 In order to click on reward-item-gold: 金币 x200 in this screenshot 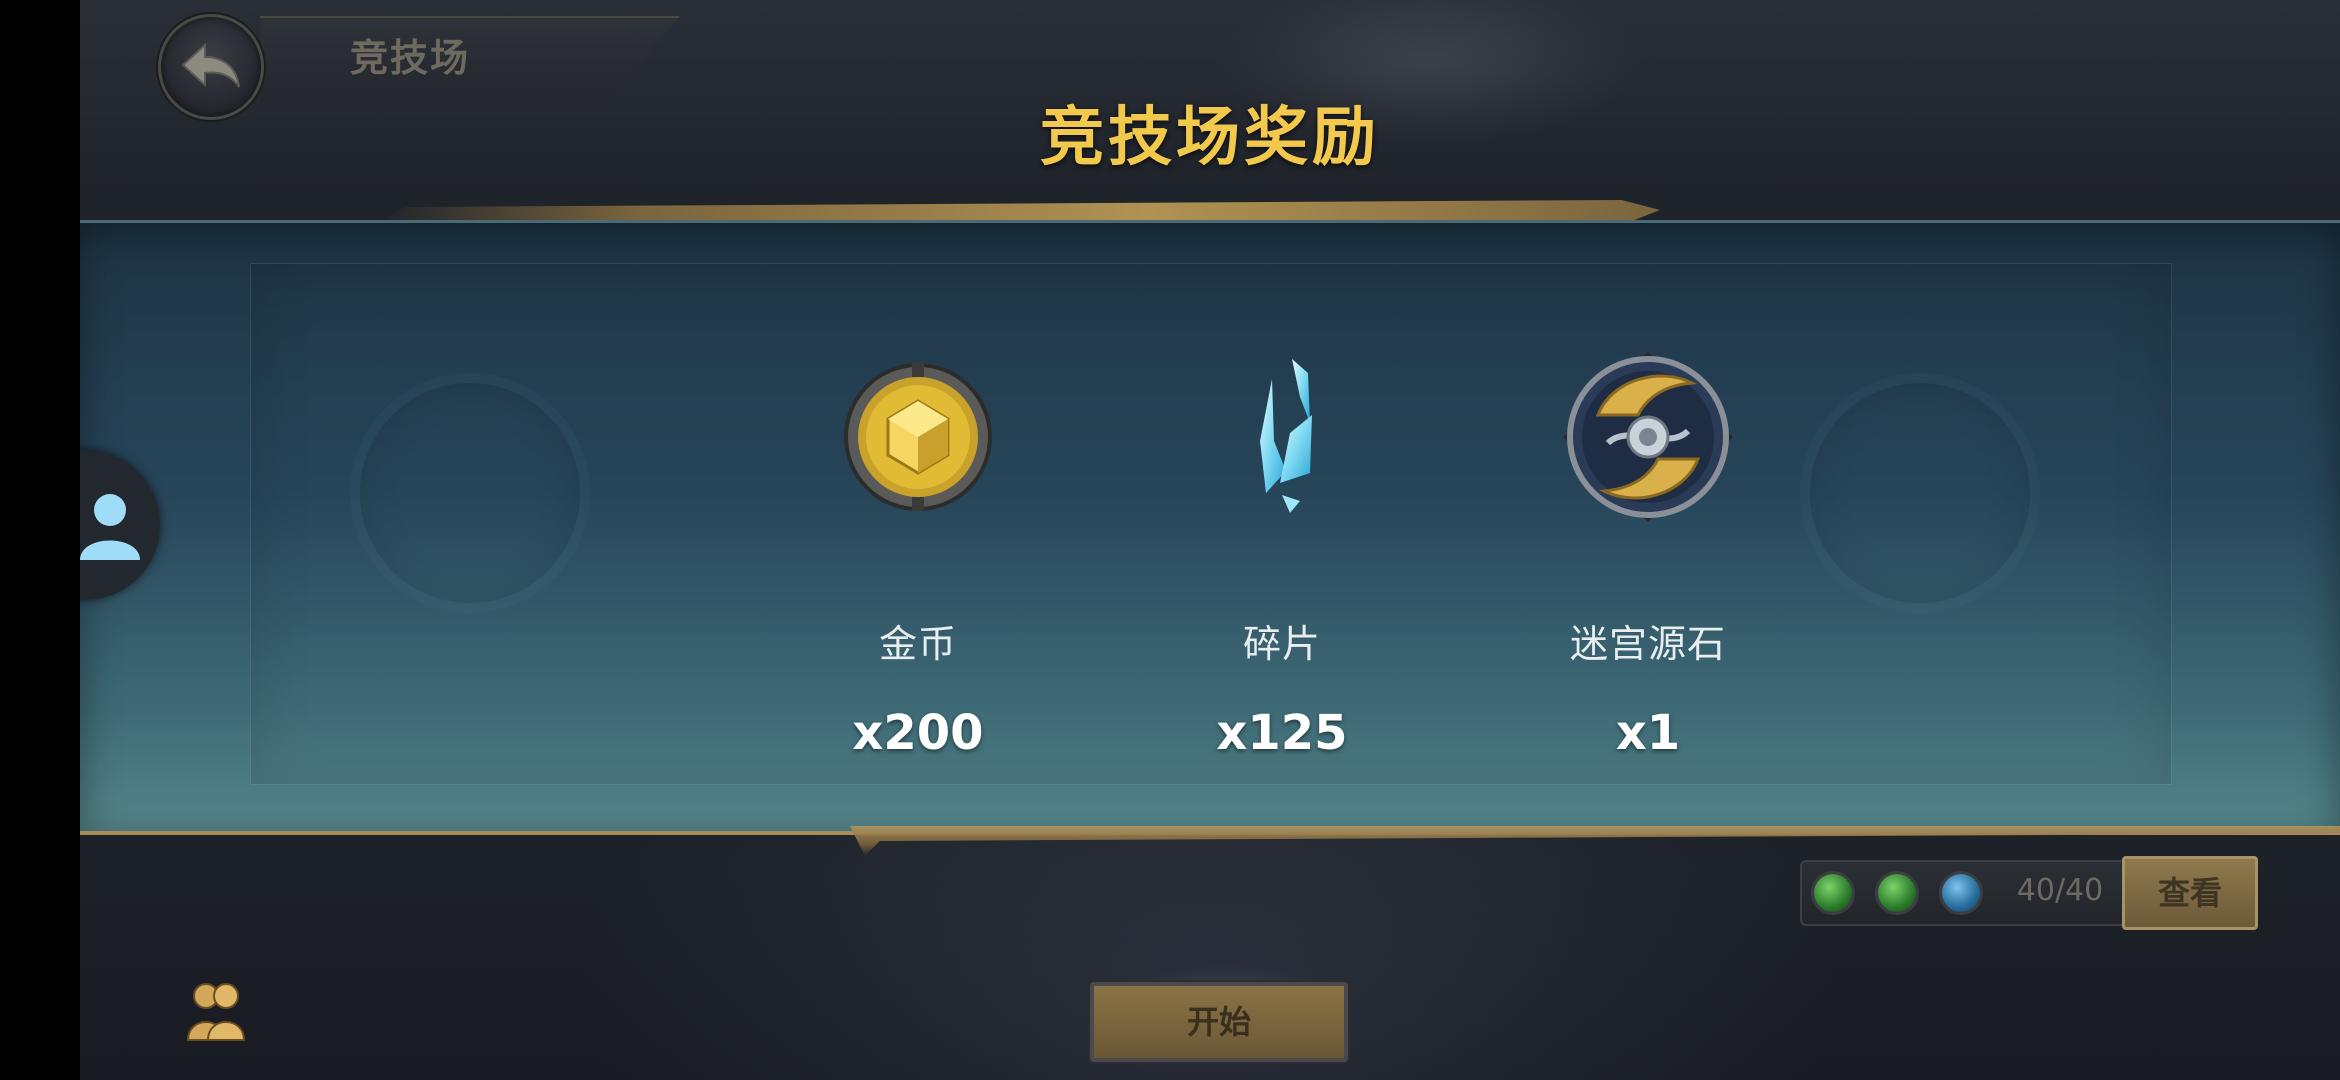, I will do `click(918, 553)`.